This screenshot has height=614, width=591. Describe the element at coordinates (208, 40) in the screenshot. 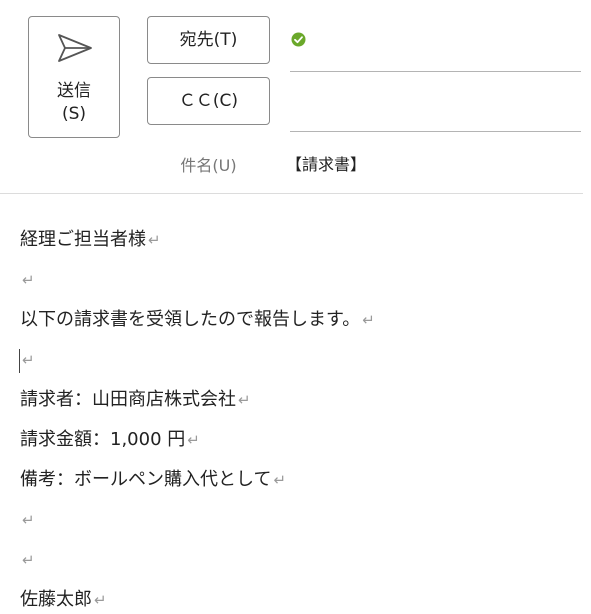

I see `to-button: 宛先(T)` at that location.